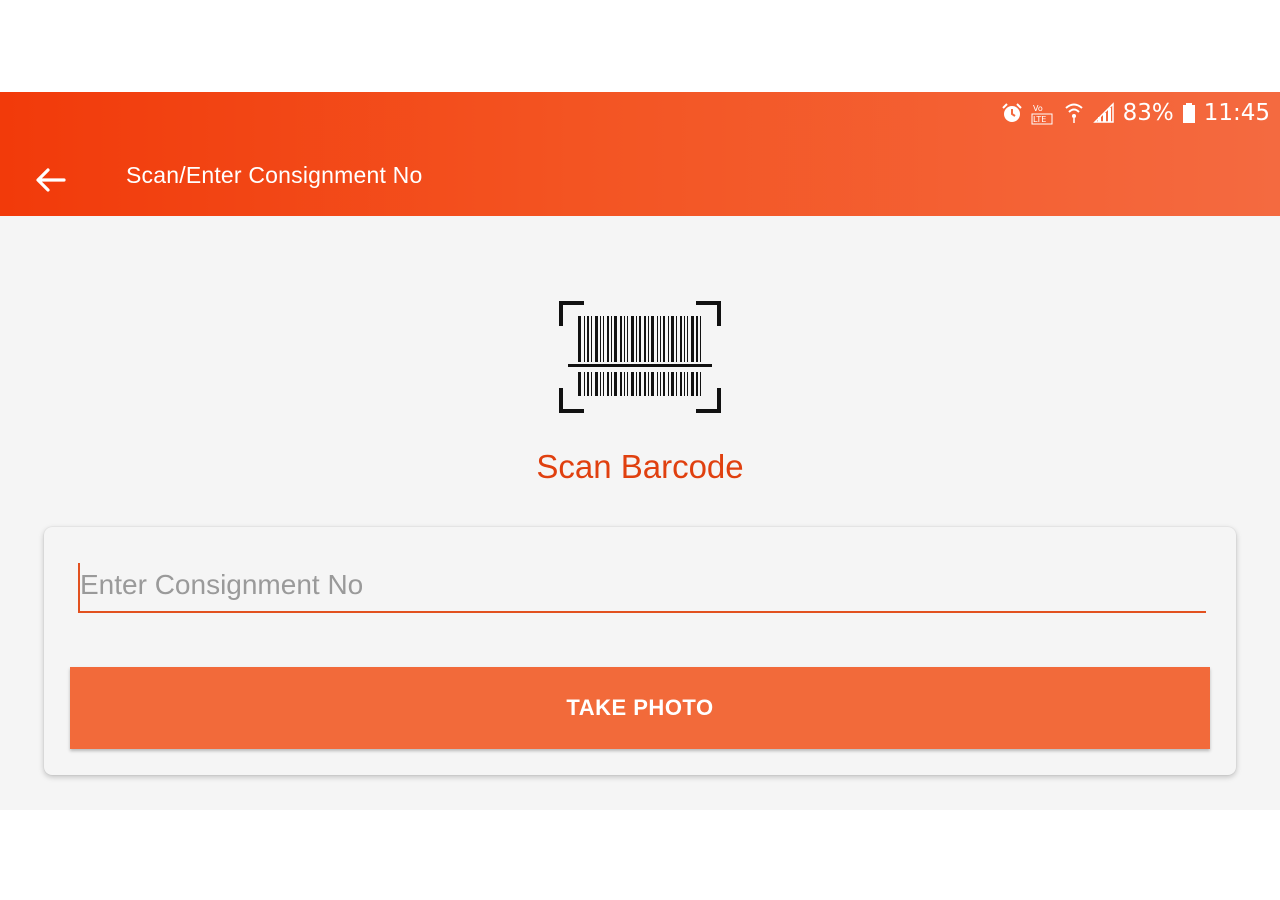 This screenshot has width=1280, height=900. What do you see at coordinates (1038, 108) in the screenshot?
I see `svg-text: Vo` at bounding box center [1038, 108].